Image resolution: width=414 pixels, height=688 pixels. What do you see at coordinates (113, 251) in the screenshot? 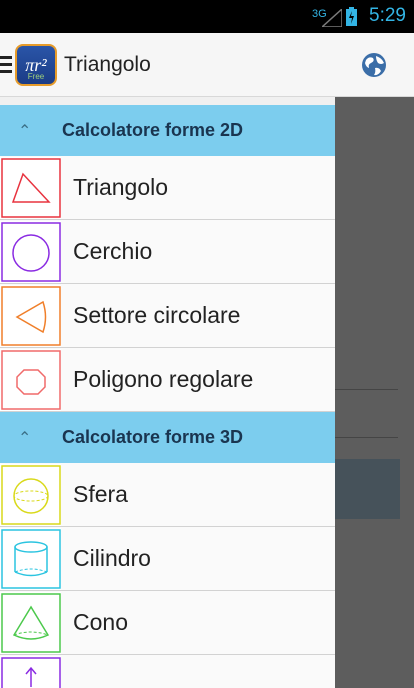
I see `drawer-item-label: Cerchio` at bounding box center [113, 251].